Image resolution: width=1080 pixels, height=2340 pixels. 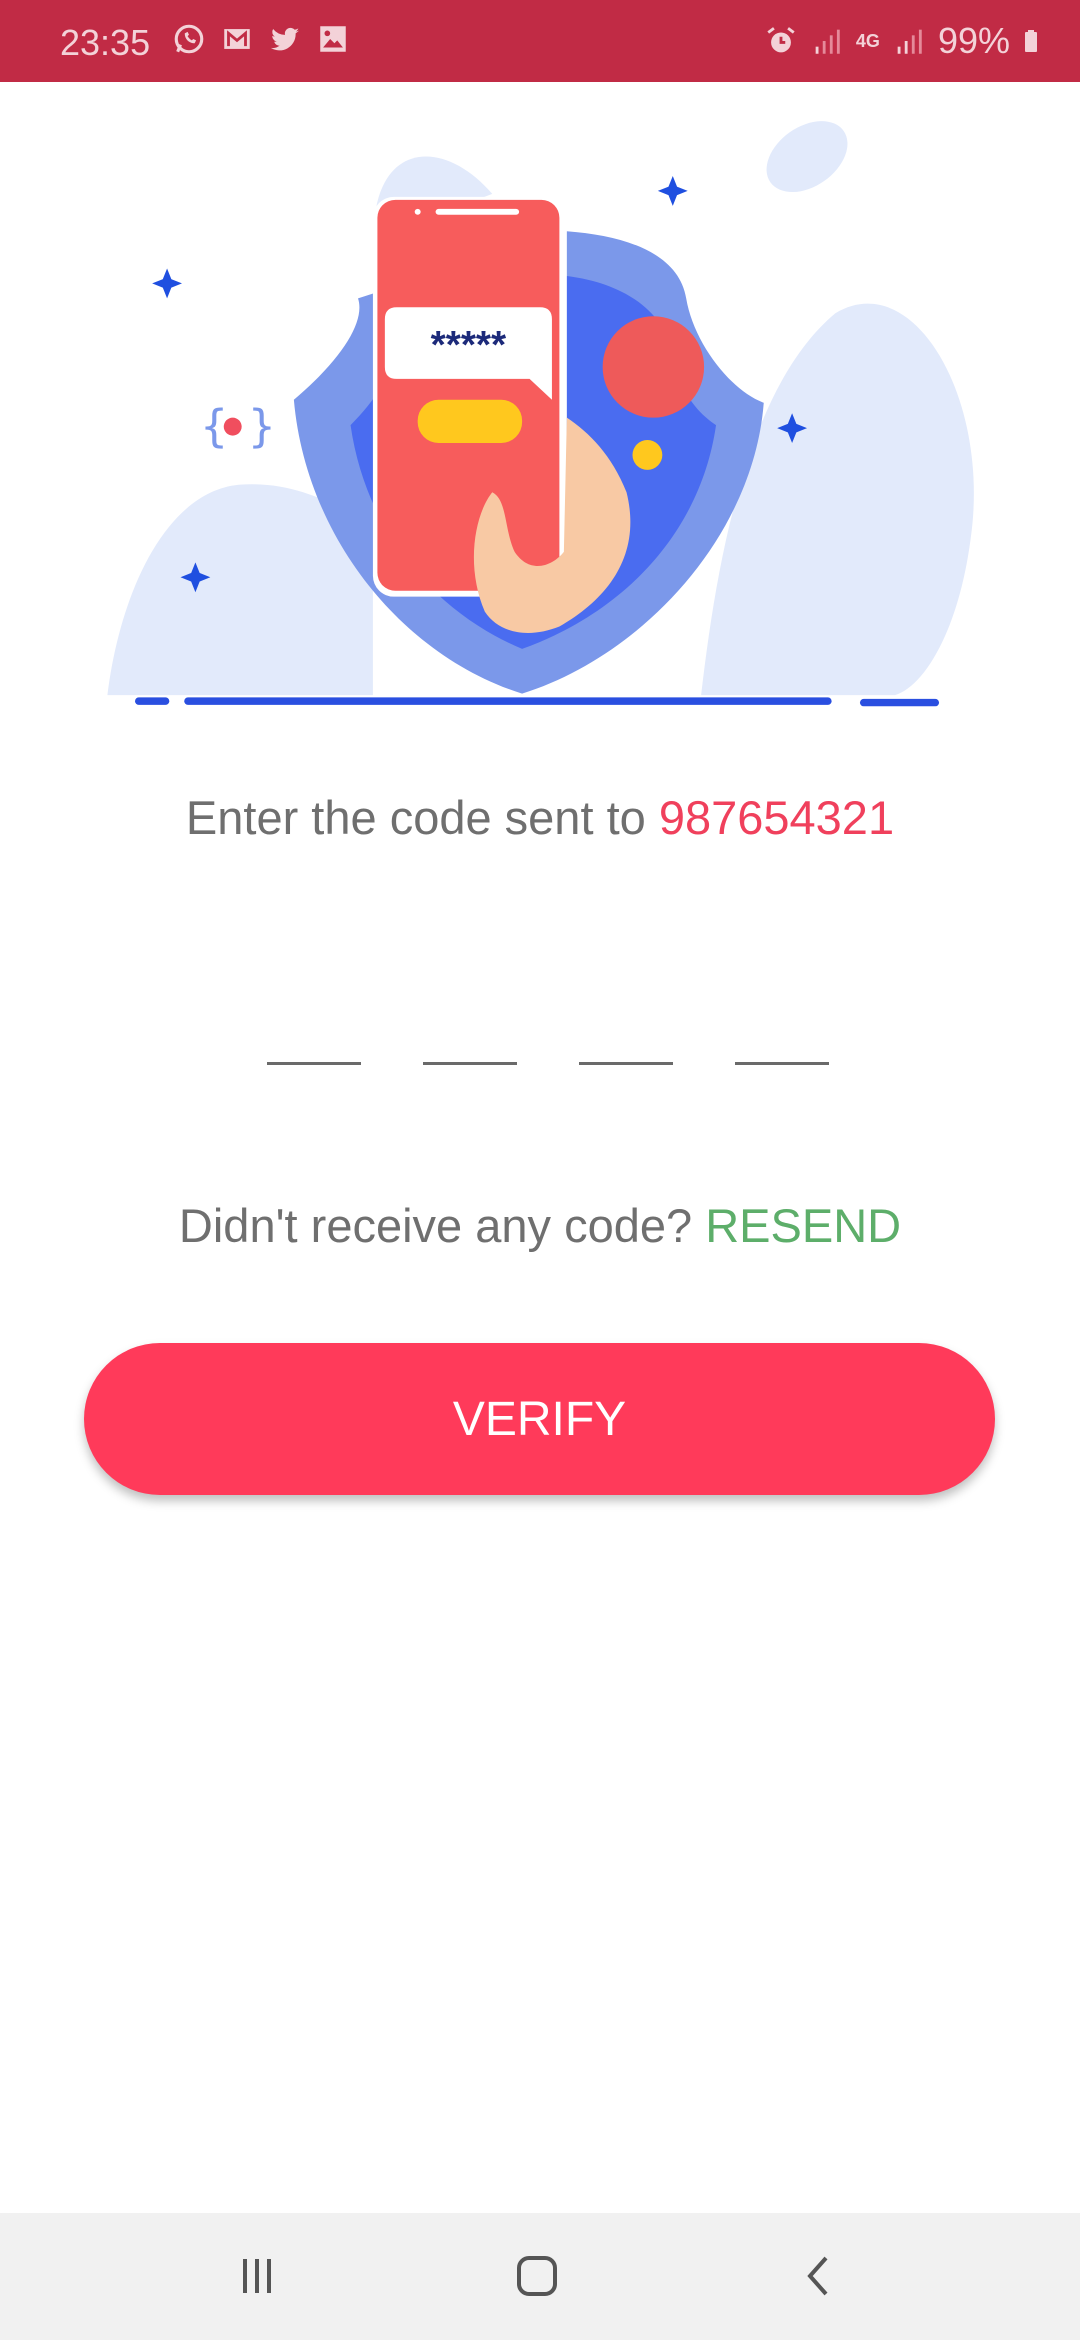 What do you see at coordinates (818, 2276) in the screenshot?
I see `back-icon` at bounding box center [818, 2276].